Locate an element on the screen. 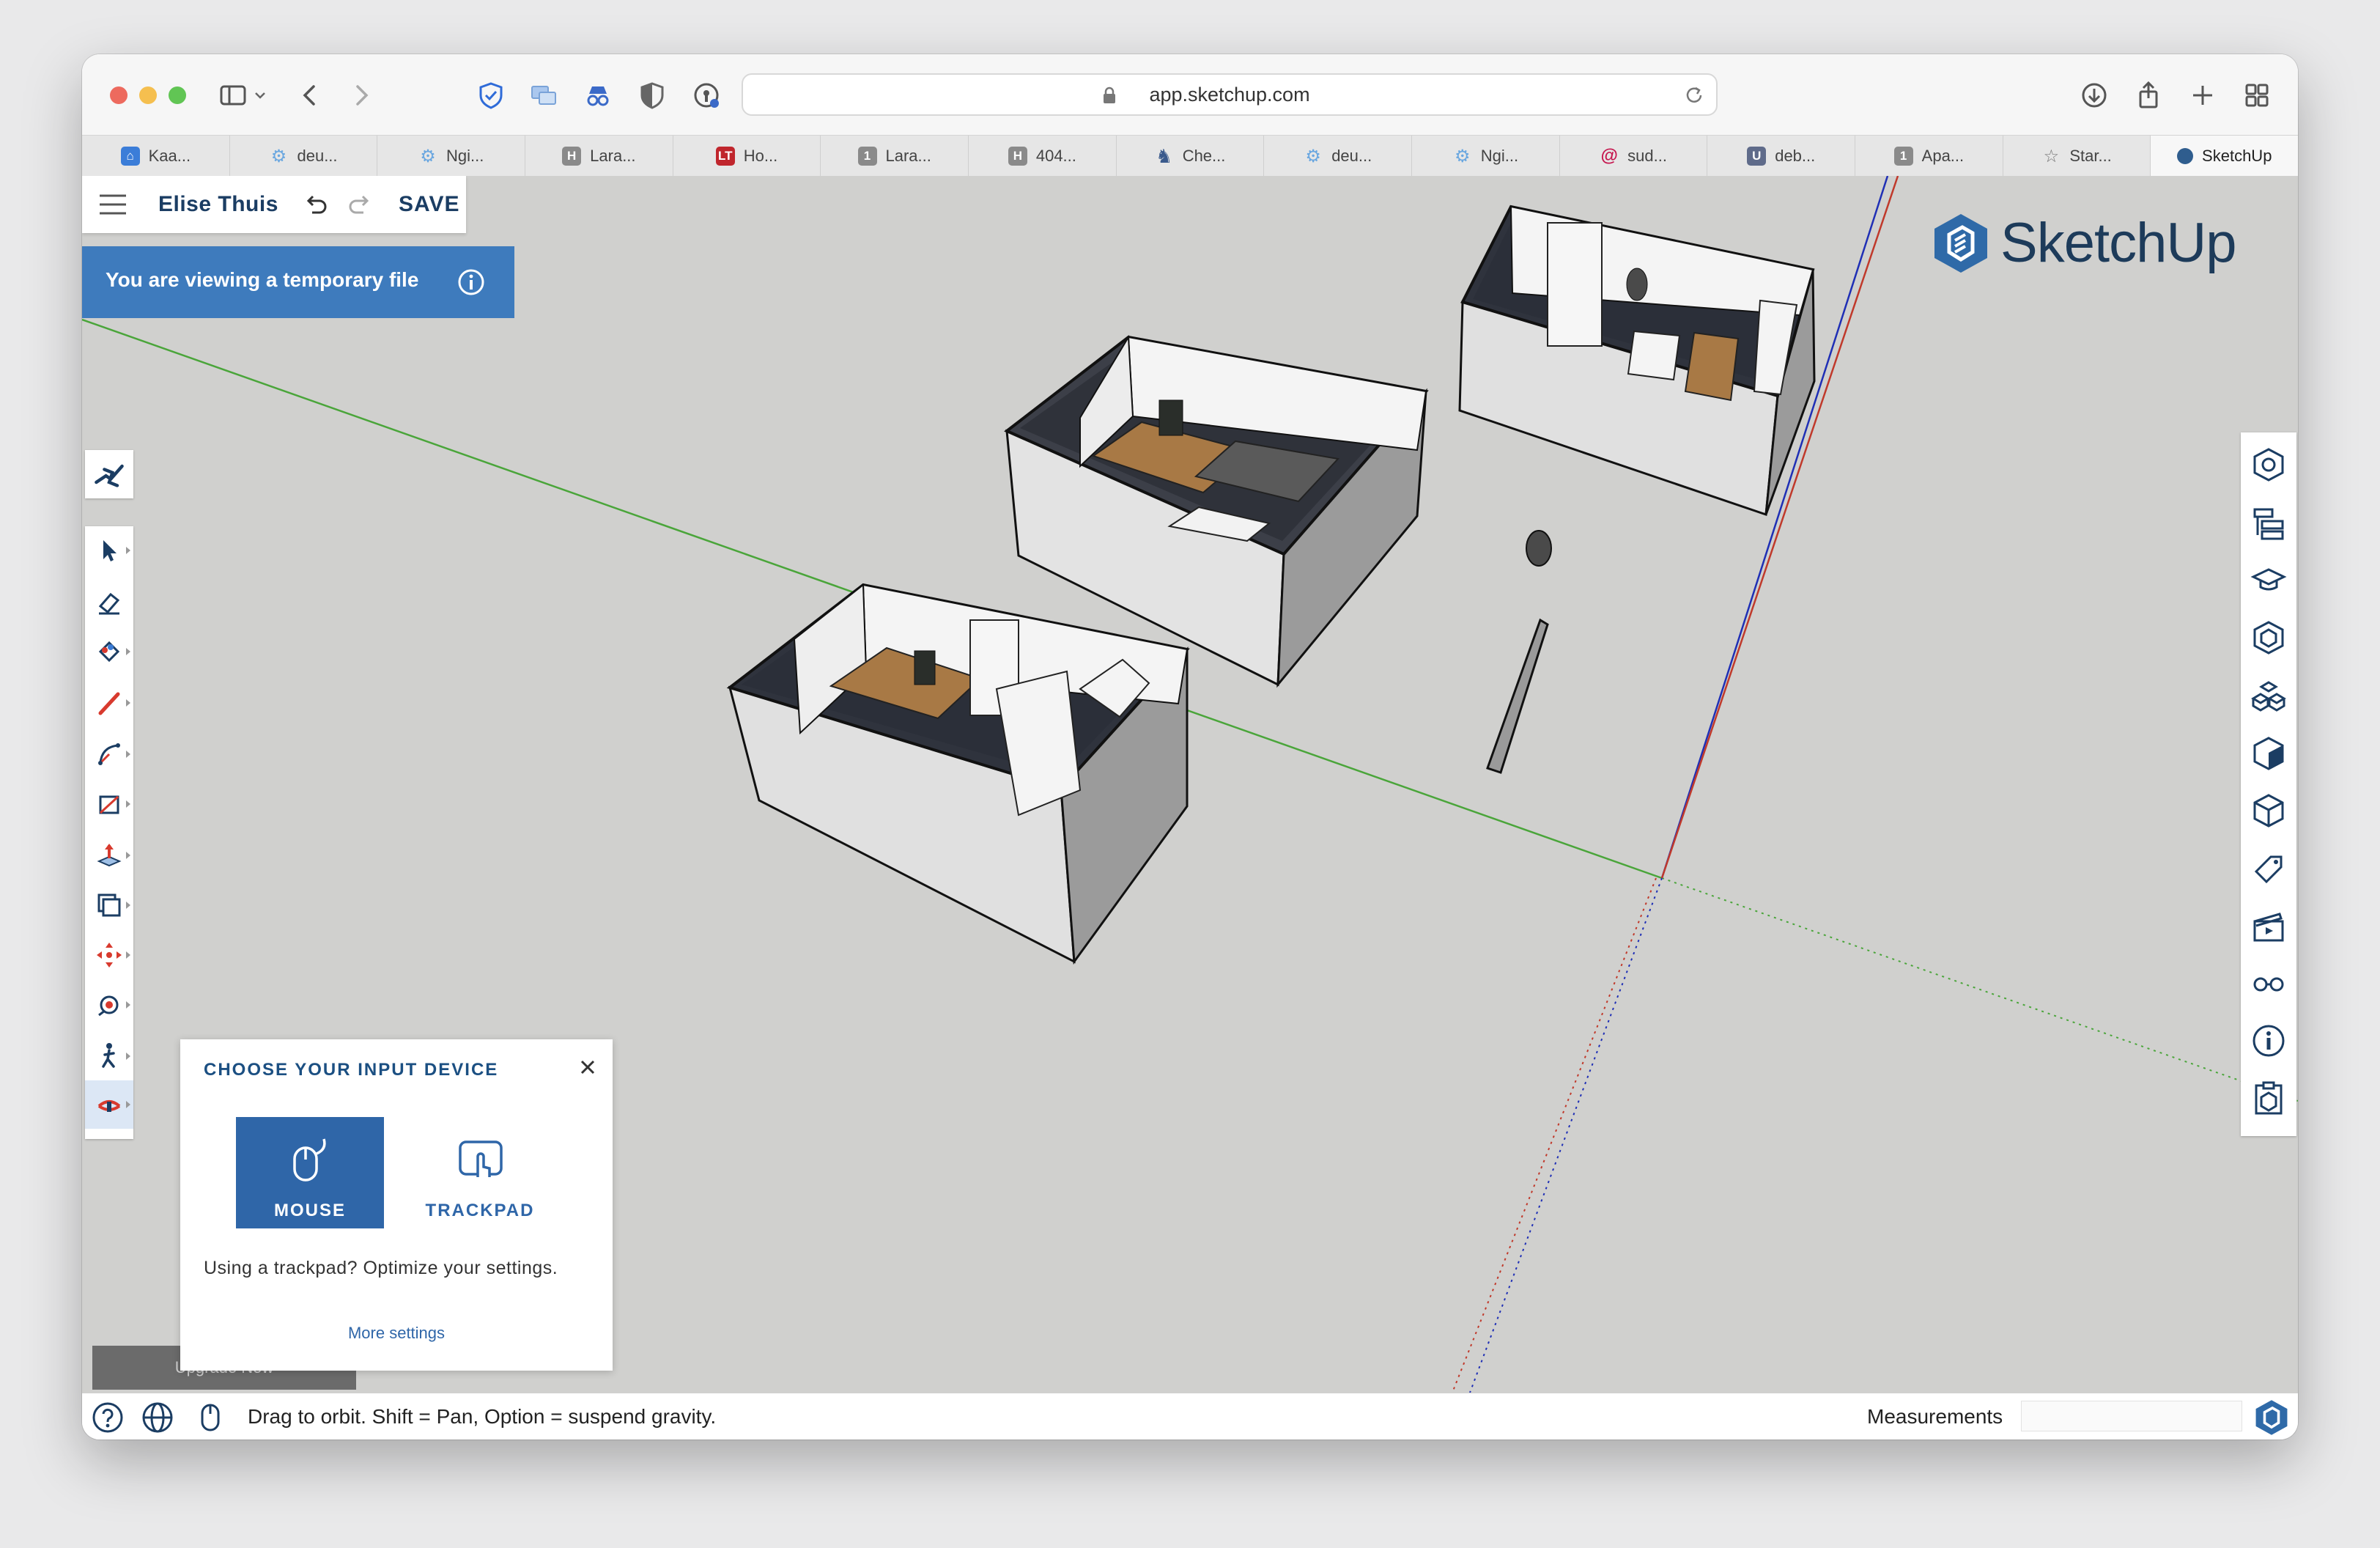 The width and height of the screenshot is (2380, 1548). move-arrows-icon is located at coordinates (109, 955).